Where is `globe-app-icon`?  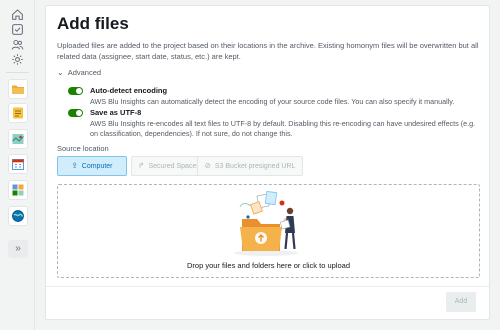 globe-app-icon is located at coordinates (18, 216).